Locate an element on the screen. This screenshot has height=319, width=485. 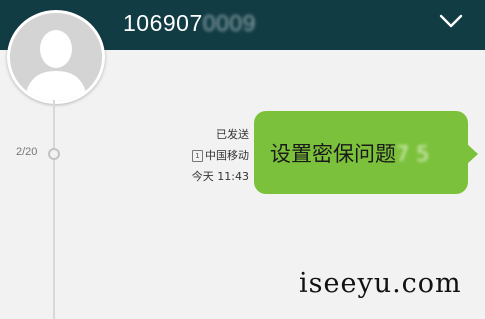
timeline-line is located at coordinates (54, 209).